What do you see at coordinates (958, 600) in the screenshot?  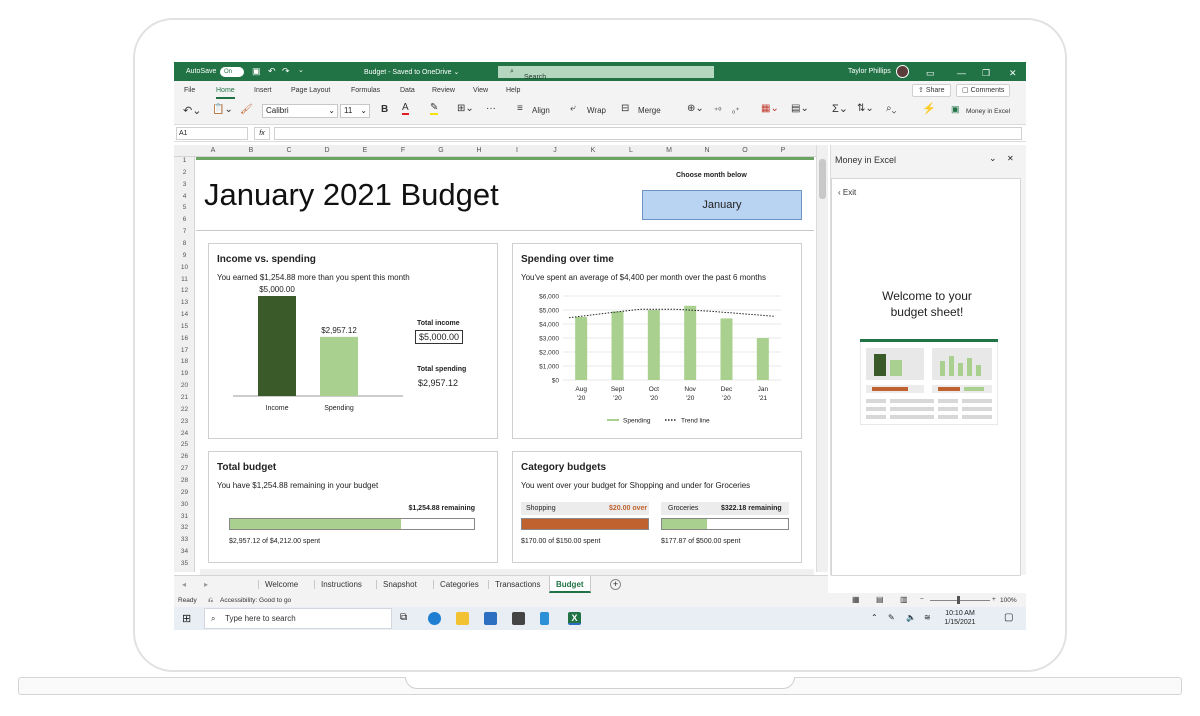 I see `zoom-slider-thumb` at bounding box center [958, 600].